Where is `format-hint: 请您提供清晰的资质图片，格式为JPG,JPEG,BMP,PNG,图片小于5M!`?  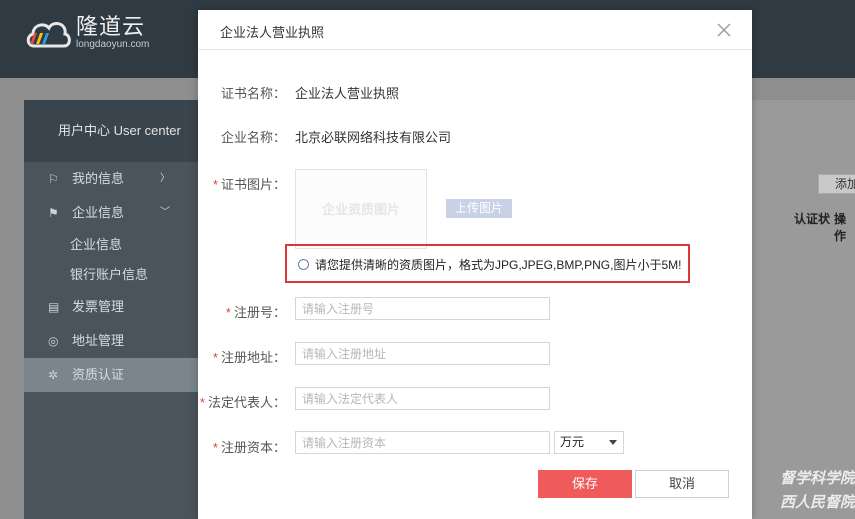
format-hint: 请您提供清晰的资质图片，格式为JPG,JPEG,BMP,PNG,图片小于5M! is located at coordinates (487, 263).